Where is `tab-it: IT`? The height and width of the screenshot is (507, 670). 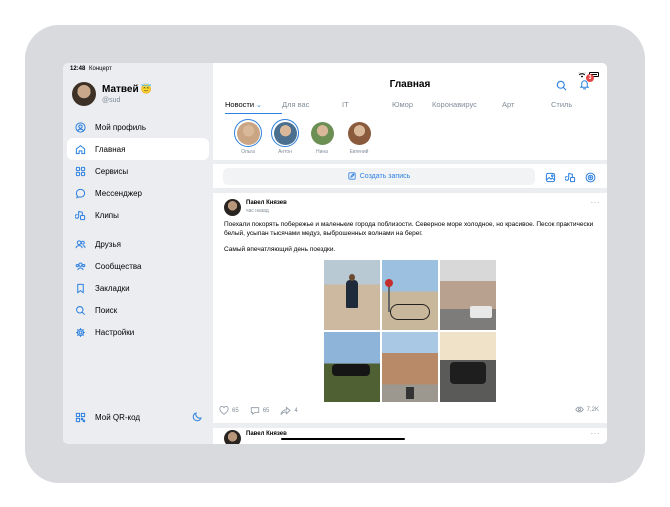 tab-it: IT is located at coordinates (367, 104).